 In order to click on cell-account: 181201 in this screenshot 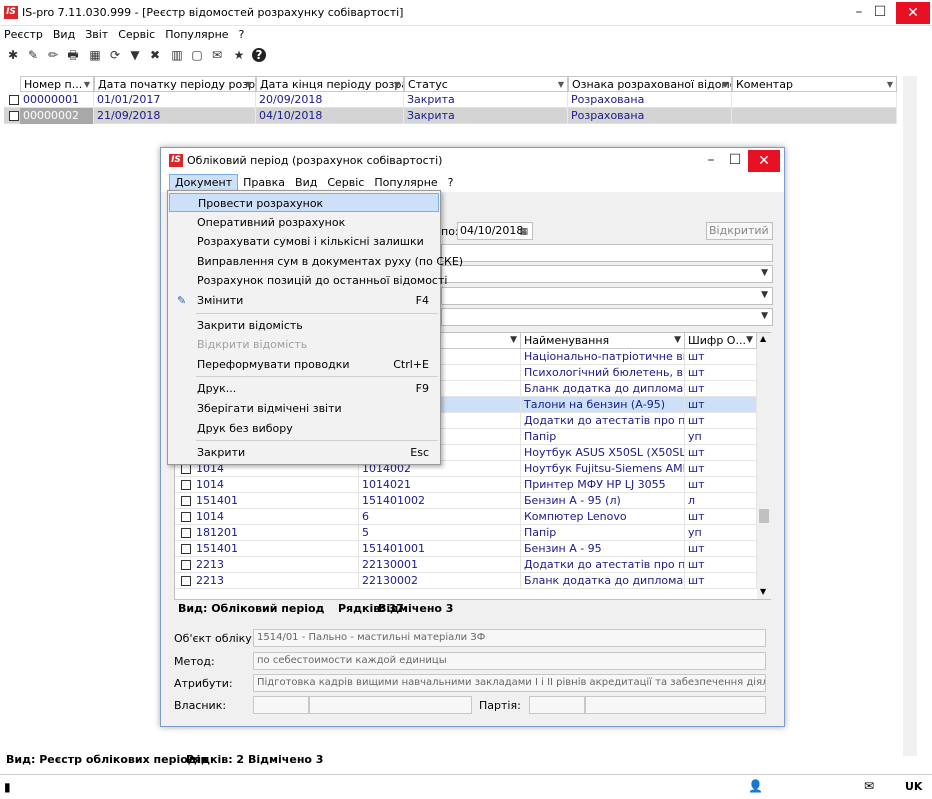, I will do `click(276, 533)`.